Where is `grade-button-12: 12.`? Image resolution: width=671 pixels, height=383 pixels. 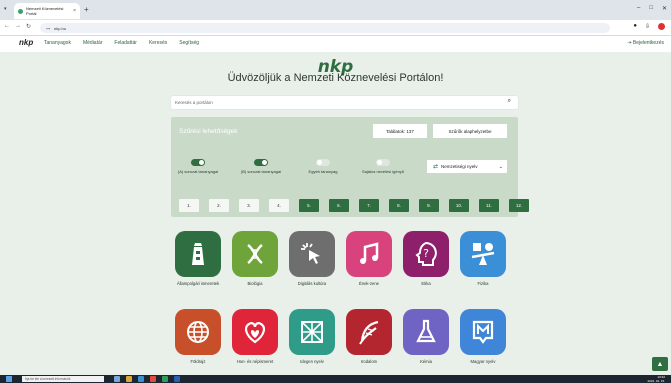 grade-button-12: 12. is located at coordinates (519, 205).